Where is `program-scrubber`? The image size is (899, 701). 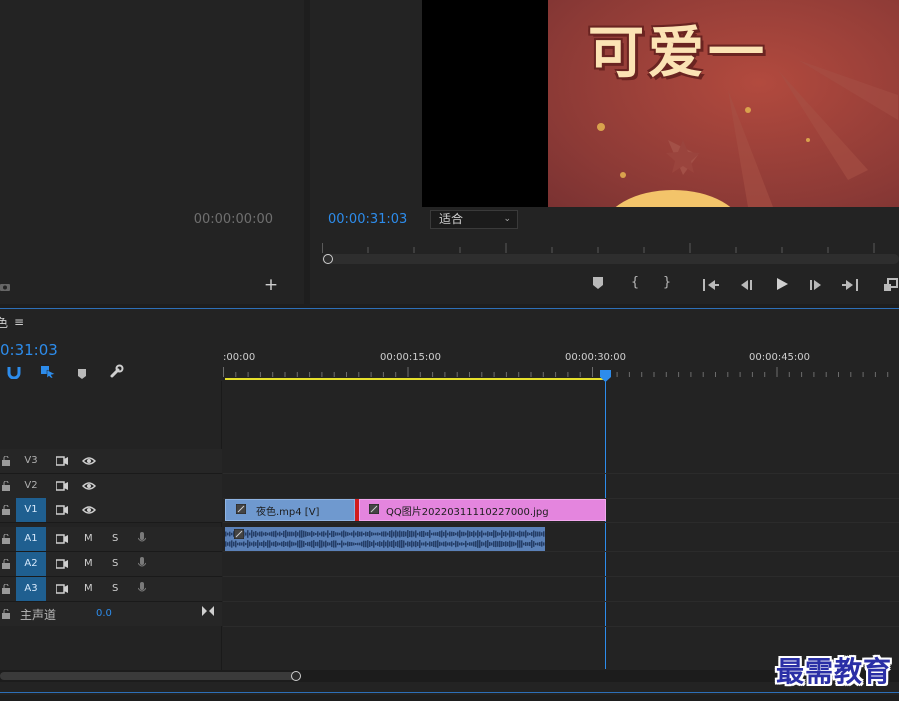 program-scrubber is located at coordinates (610, 259).